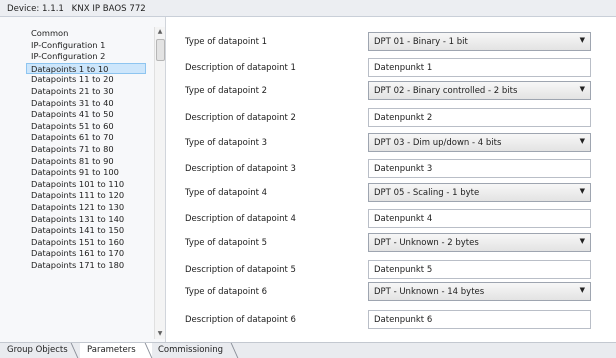 This screenshot has width=616, height=358. I want to click on parameter-label: Type of datapoint 1, so click(226, 42).